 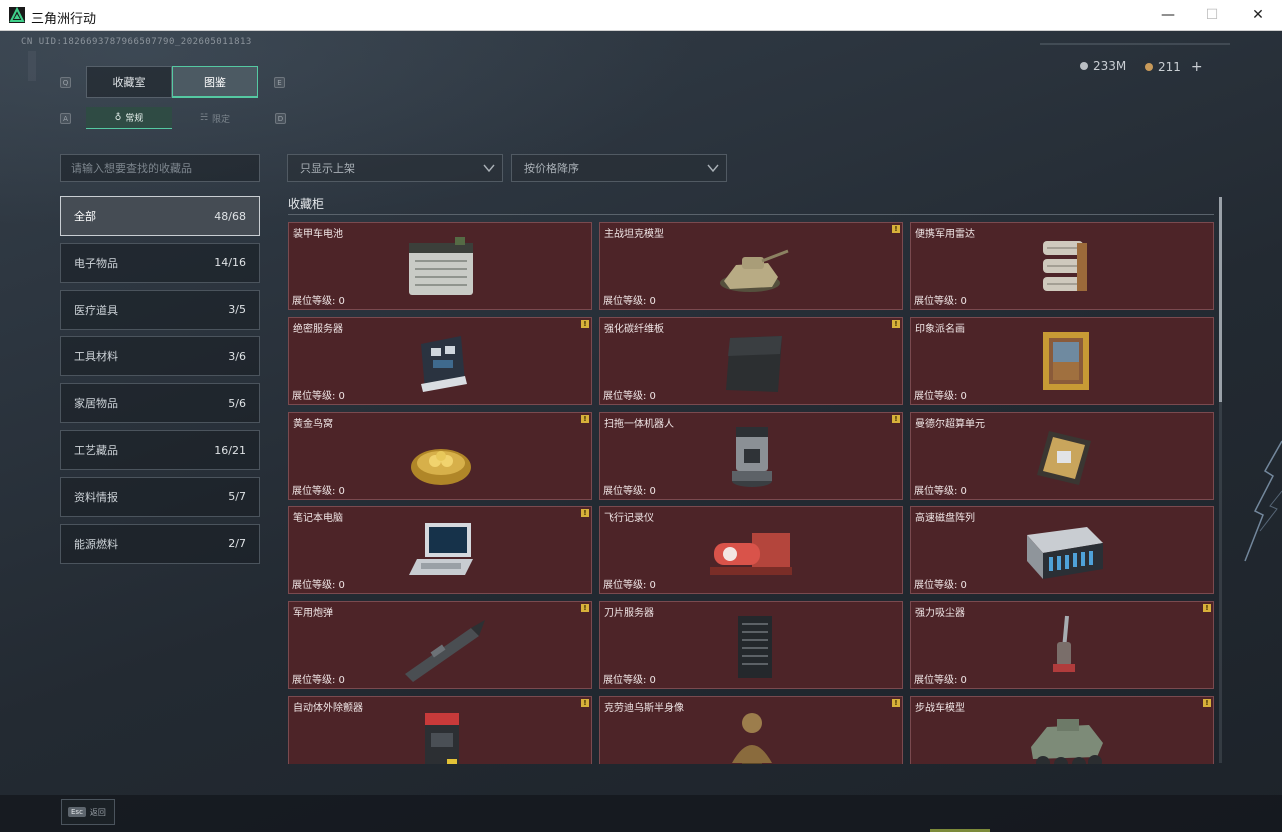 What do you see at coordinates (160, 356) in the screenshot?
I see `category-item: 工具材料 3/6` at bounding box center [160, 356].